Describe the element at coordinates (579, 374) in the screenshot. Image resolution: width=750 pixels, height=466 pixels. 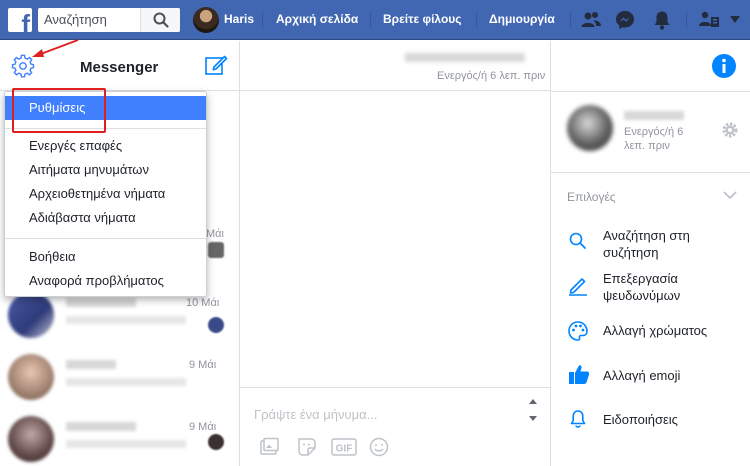
I see `thumbs-up-icon` at that location.